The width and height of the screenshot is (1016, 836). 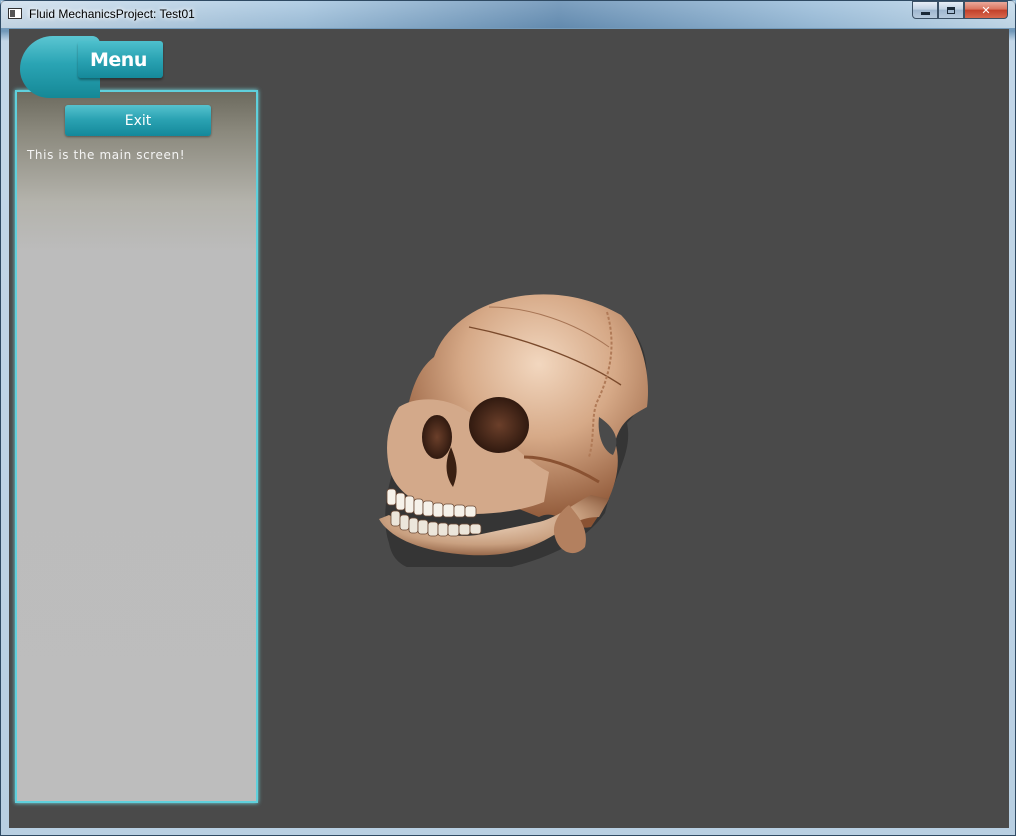 I want to click on skull-render-icon, so click(x=513, y=434).